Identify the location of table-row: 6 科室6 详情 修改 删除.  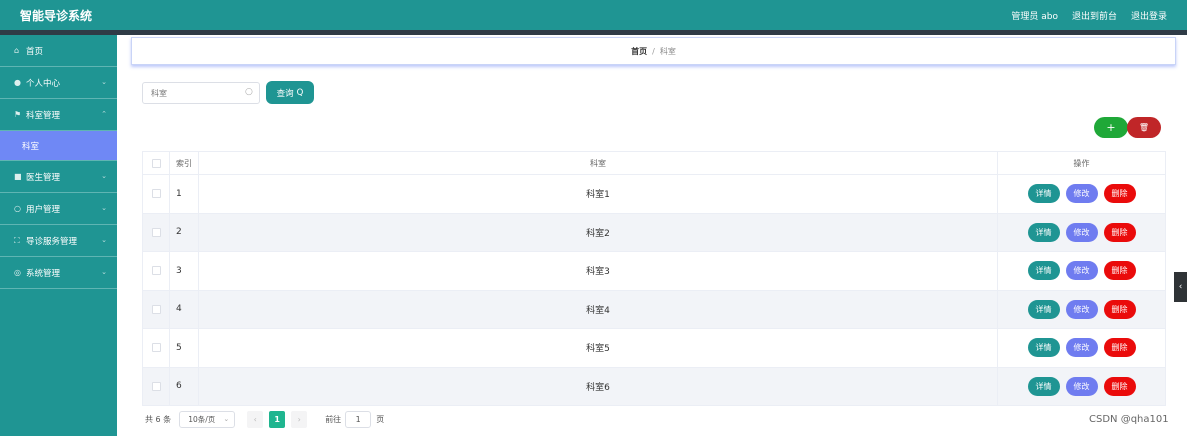
(654, 386).